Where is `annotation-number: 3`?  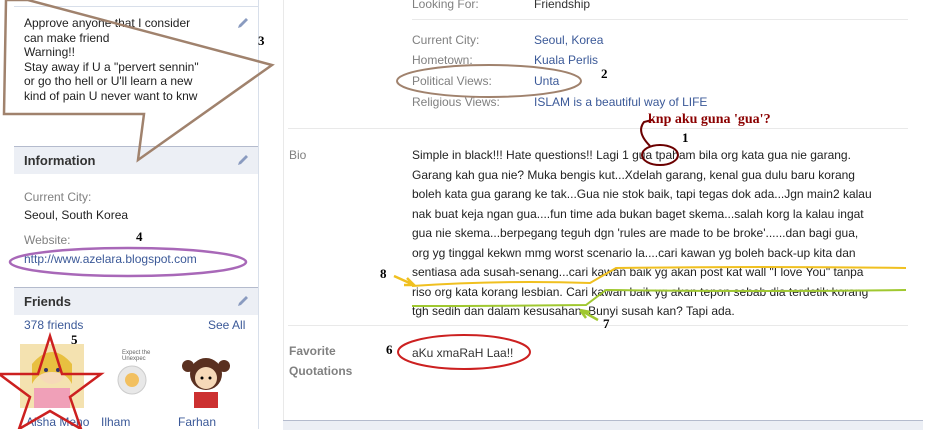
annotation-number: 3 is located at coordinates (261, 40).